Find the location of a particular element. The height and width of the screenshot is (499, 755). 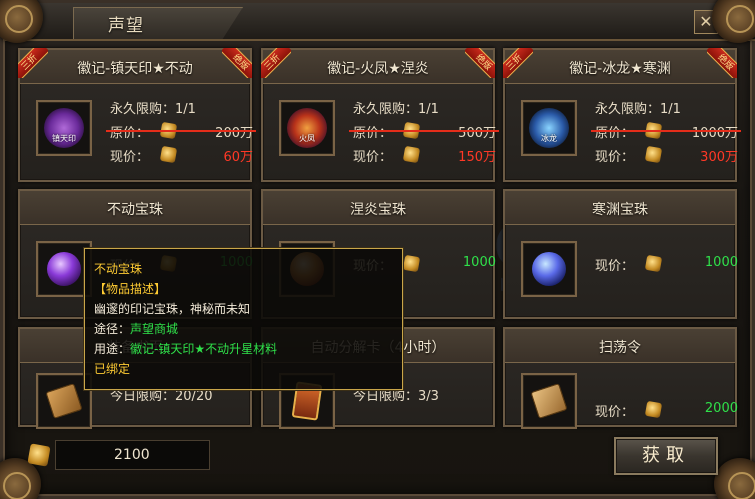

item-label: 火凤 is located at coordinates (307, 138).